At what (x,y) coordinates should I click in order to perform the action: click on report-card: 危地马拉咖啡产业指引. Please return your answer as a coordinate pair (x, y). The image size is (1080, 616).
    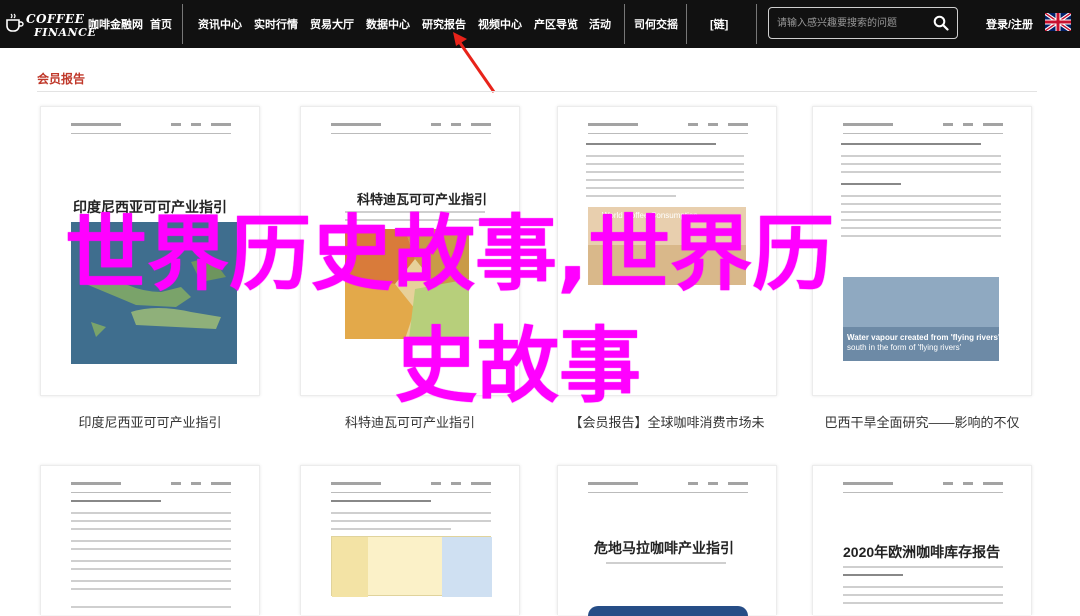
    Looking at the image, I should click on (667, 540).